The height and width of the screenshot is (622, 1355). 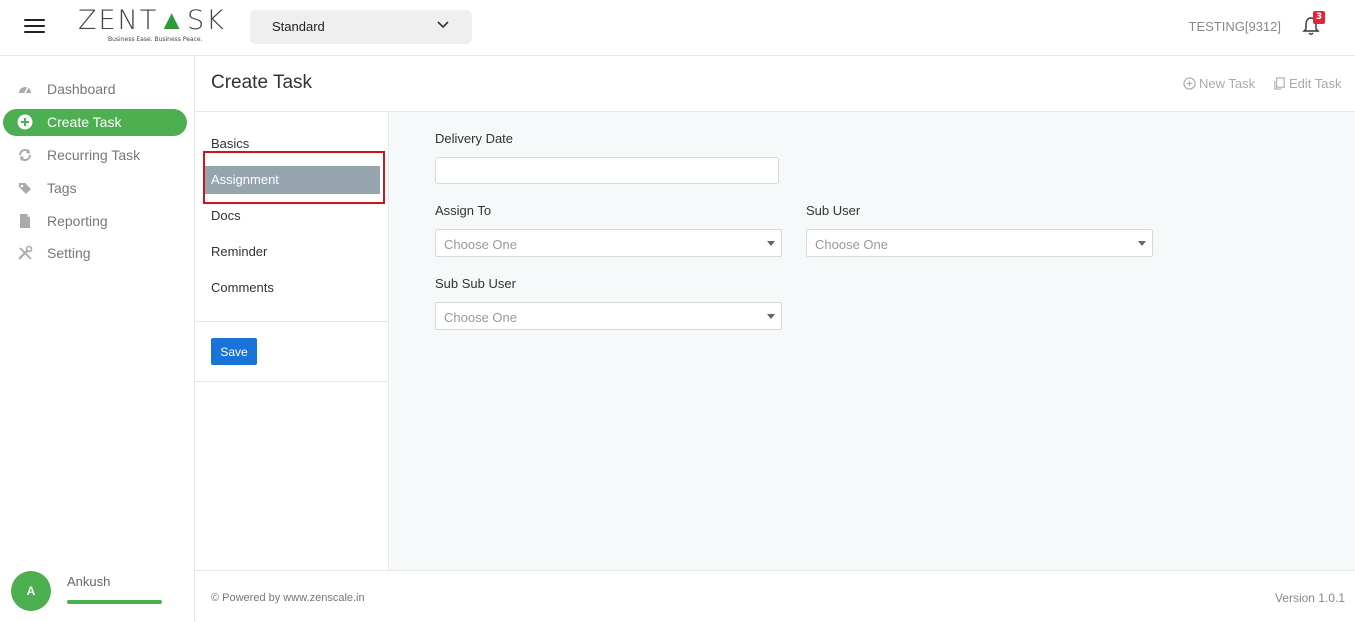 What do you see at coordinates (25, 188) in the screenshot?
I see `tag-icon` at bounding box center [25, 188].